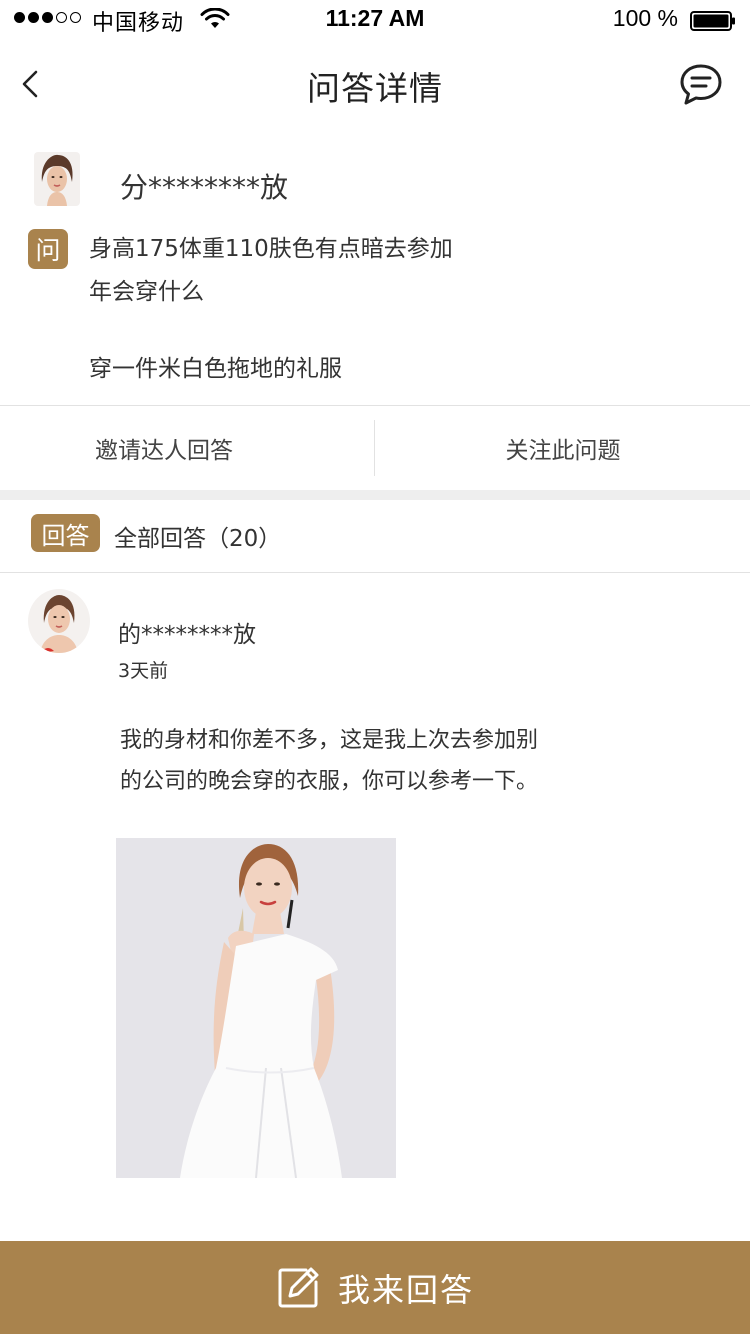  Describe the element at coordinates (164, 448) in the screenshot. I see `invite-expert-button: 邀请达人回答` at that location.